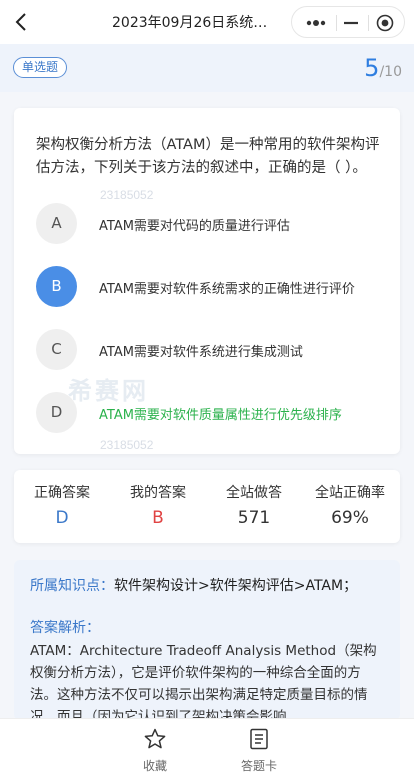 This screenshot has height=780, width=414. I want to click on more-dots-icon, so click(316, 23).